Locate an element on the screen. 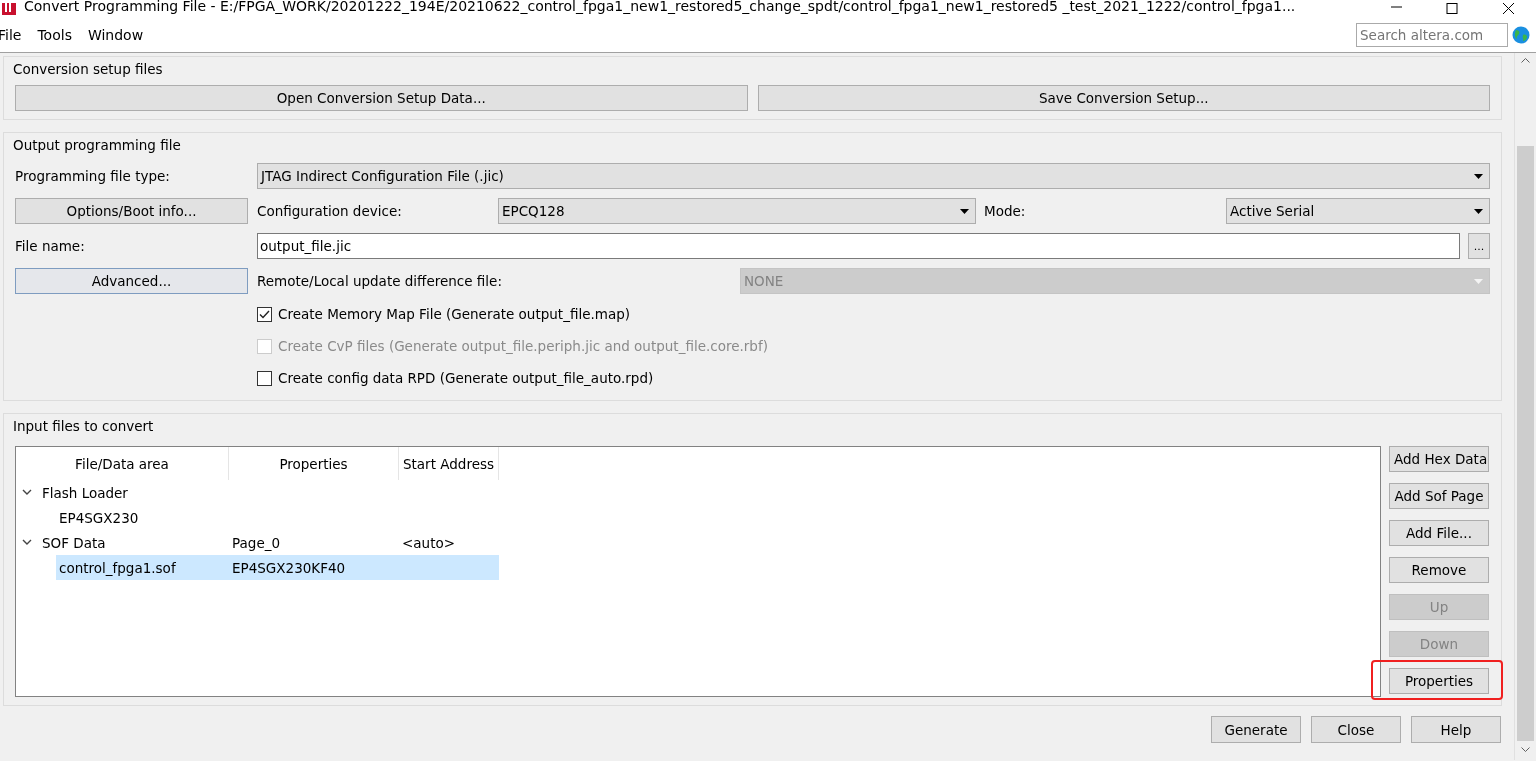  group-title: Conversion setup files is located at coordinates (88, 69).